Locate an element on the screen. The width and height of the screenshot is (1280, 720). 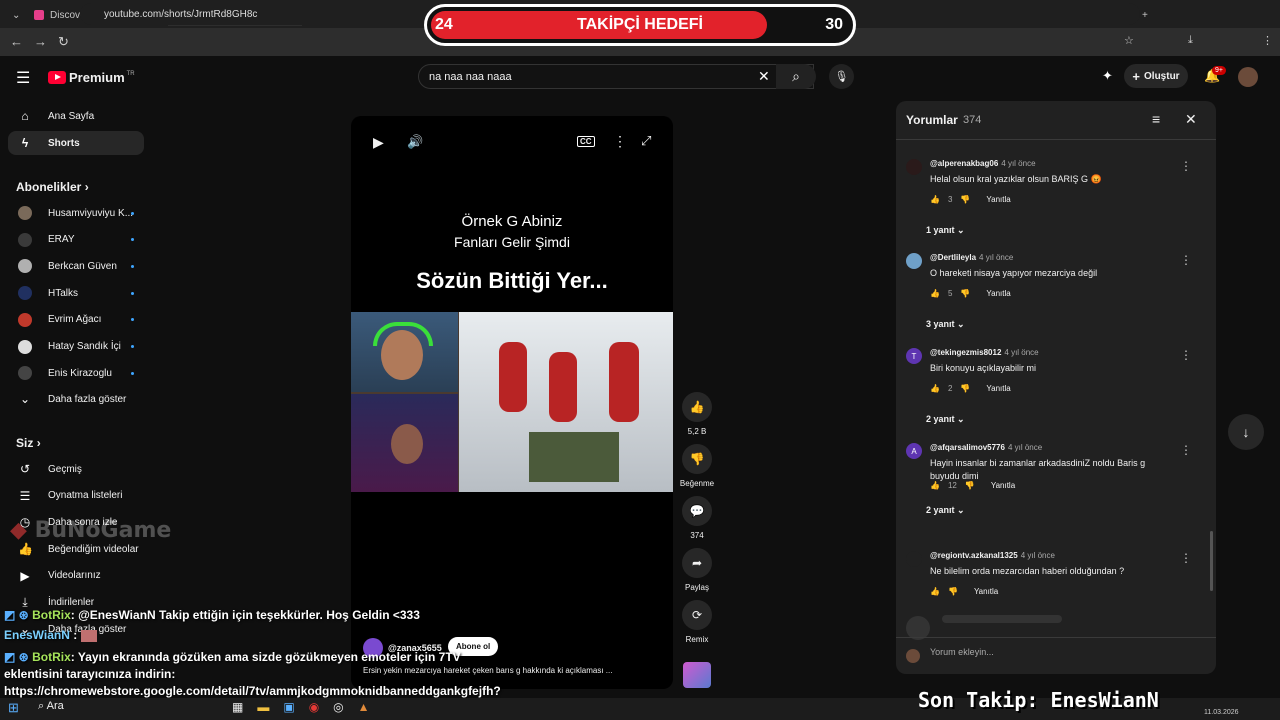
you-heading: Siz › is located at coordinates (28, 443).